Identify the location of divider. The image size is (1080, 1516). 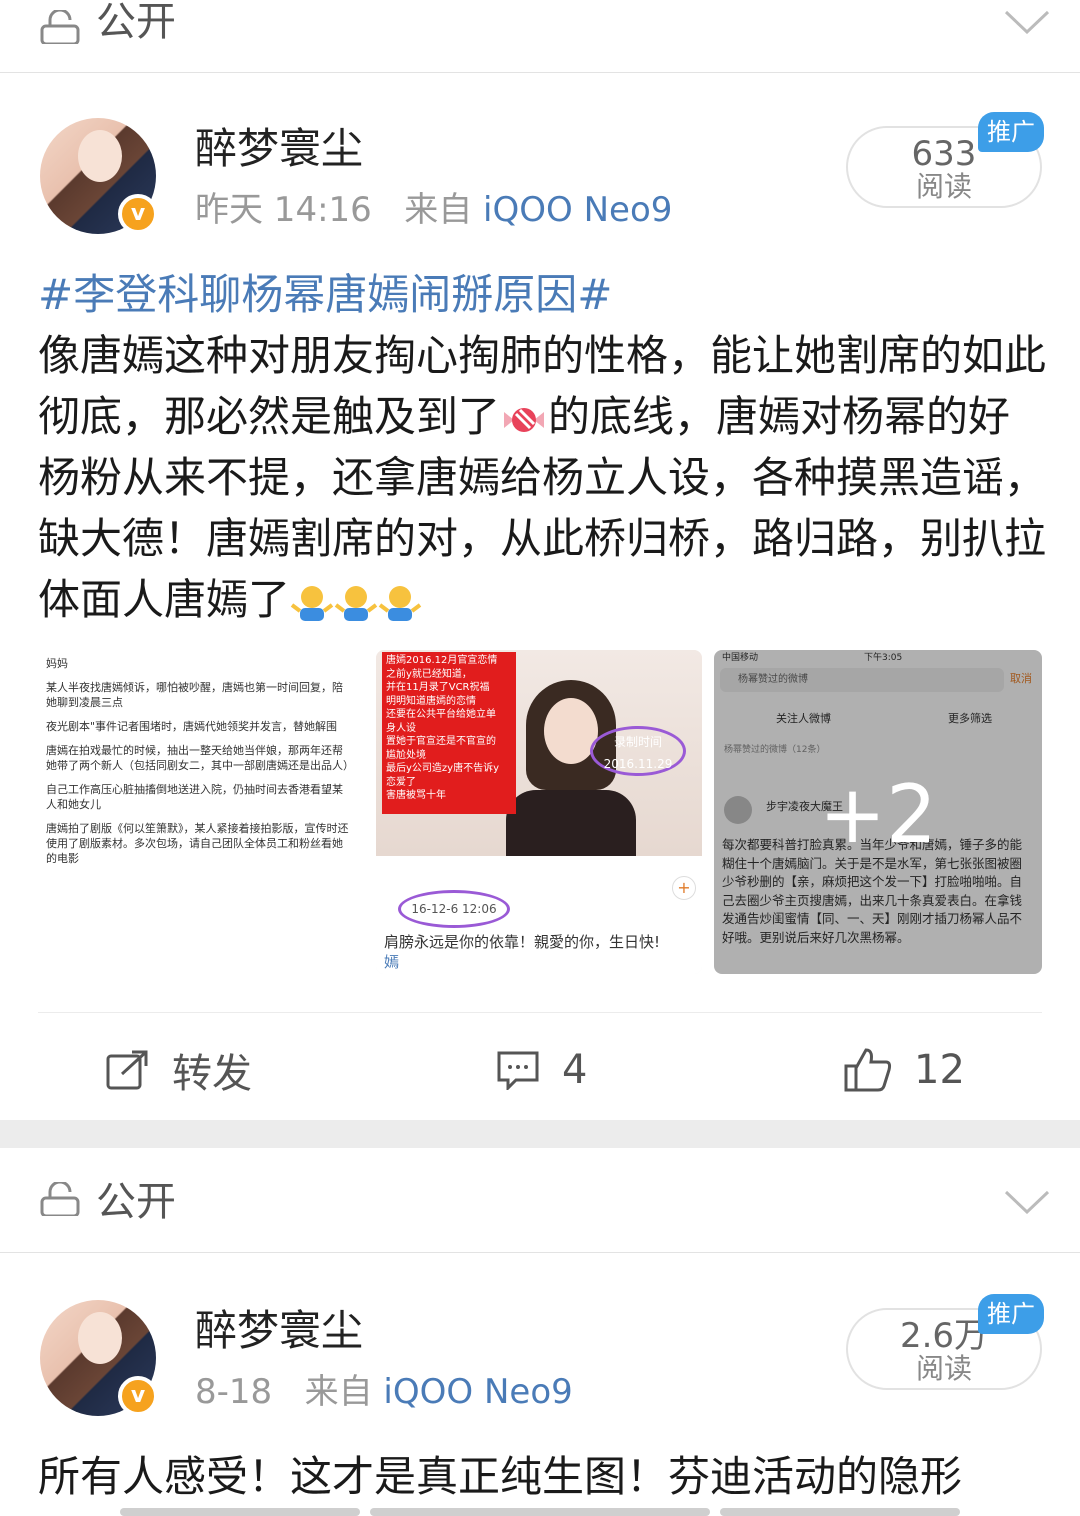
(540, 1012).